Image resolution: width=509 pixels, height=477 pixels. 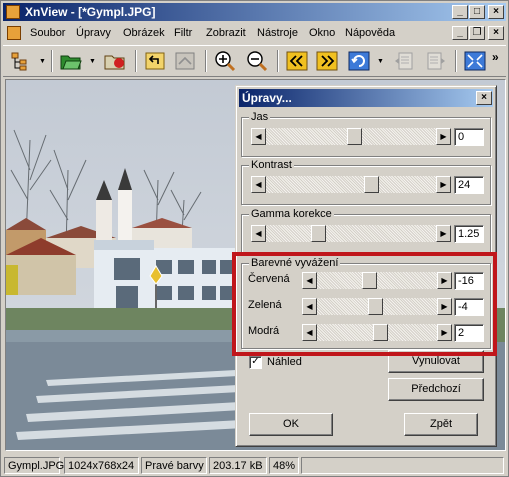 I want to click on status-filename: Gympl.JPG, so click(x=34, y=465).